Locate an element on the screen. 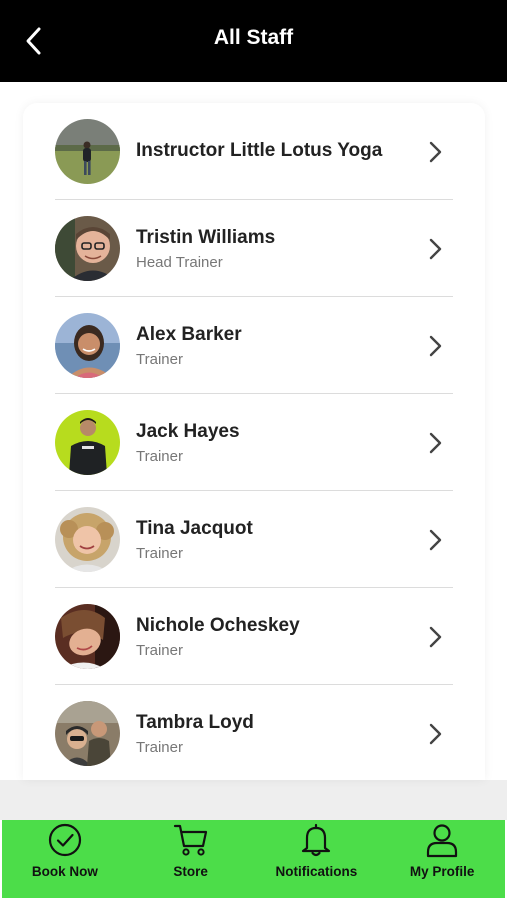 This screenshot has height=900, width=507. check-circle-icon is located at coordinates (64, 840).